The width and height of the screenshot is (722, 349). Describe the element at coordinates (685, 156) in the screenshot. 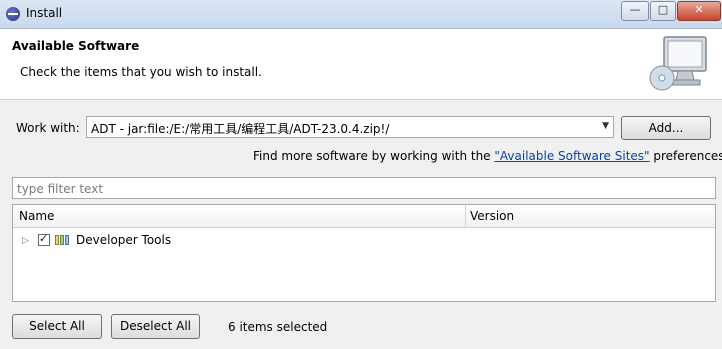

I see `find-more-suffix: preferences.` at that location.